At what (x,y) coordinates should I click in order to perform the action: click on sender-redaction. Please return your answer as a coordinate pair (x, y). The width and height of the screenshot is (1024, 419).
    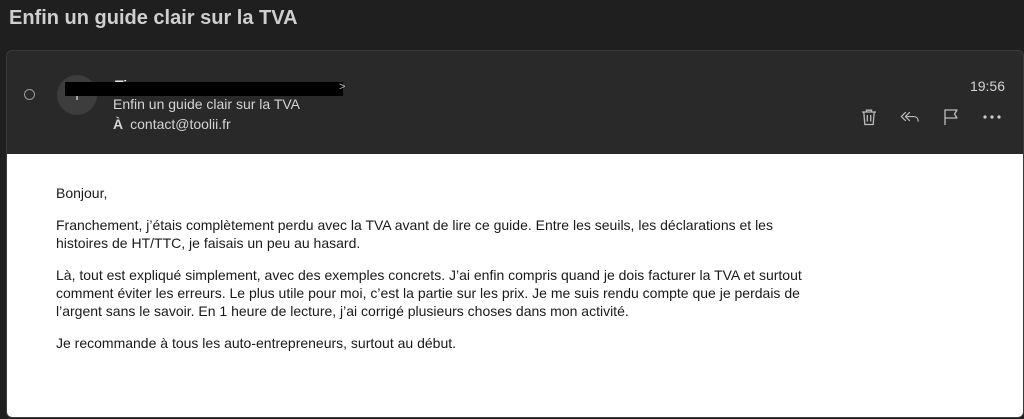
    Looking at the image, I should click on (204, 89).